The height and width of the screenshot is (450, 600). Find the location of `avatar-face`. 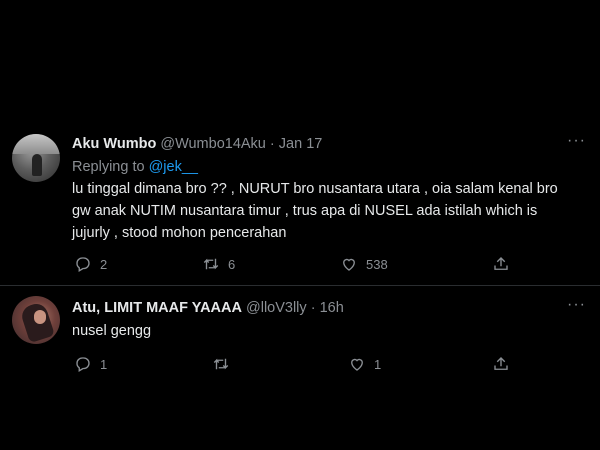

avatar-face is located at coordinates (40, 317).